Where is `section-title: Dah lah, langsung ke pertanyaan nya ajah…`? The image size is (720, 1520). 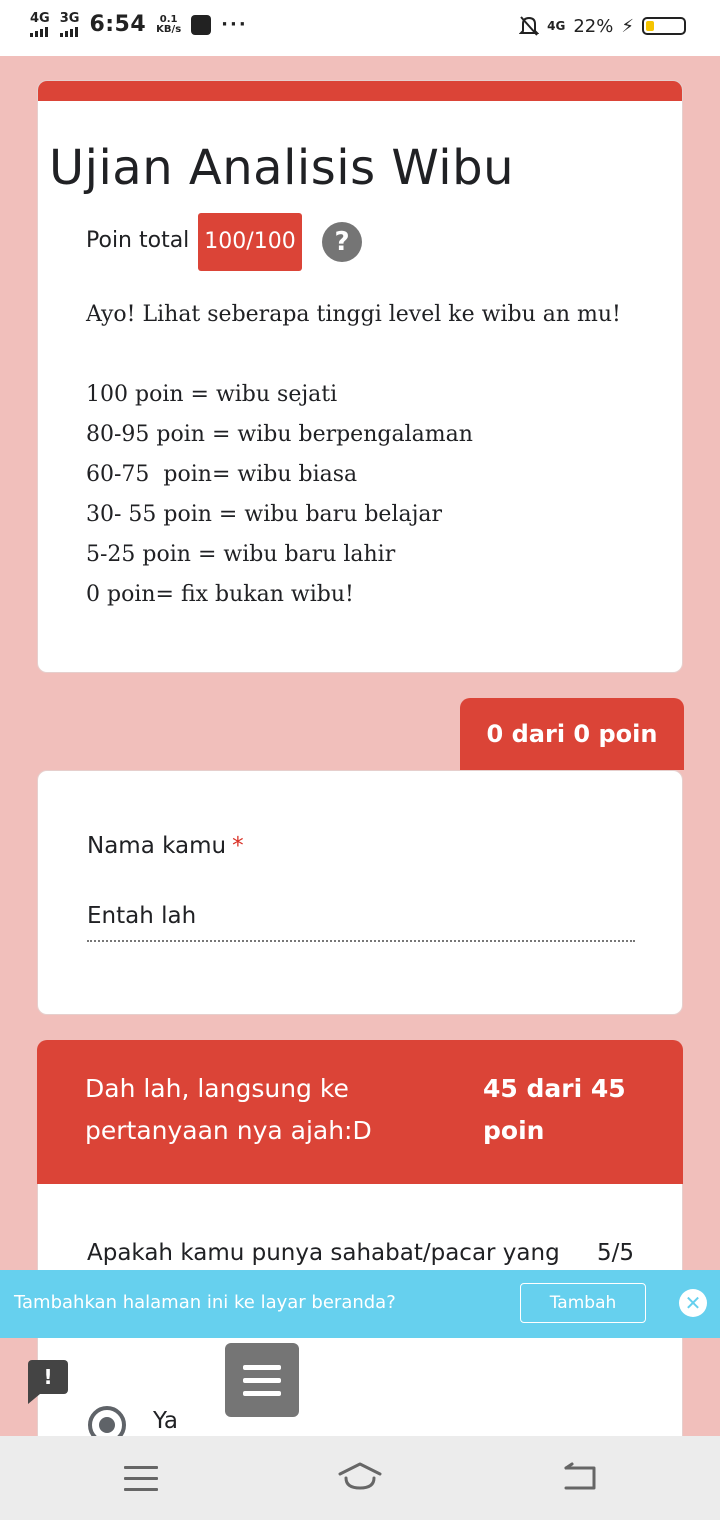 section-title: Dah lah, langsung ke pertanyaan nya ajah… is located at coordinates (228, 1109).